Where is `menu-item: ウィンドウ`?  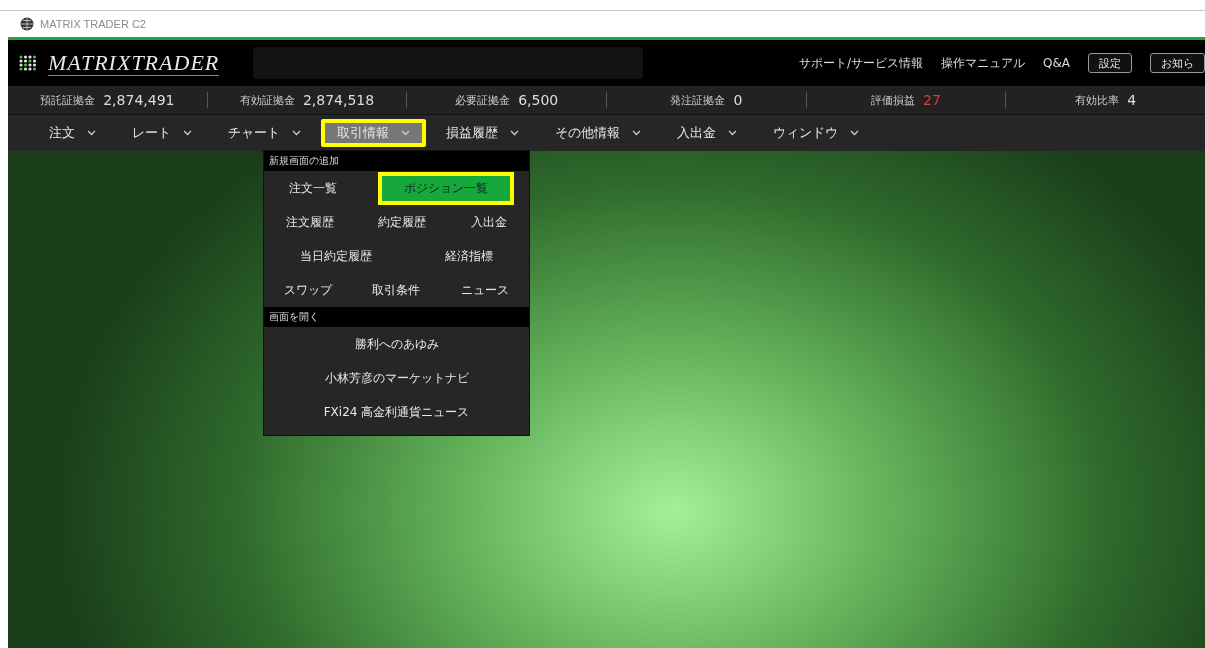
menu-item: ウィンドウ is located at coordinates (816, 133).